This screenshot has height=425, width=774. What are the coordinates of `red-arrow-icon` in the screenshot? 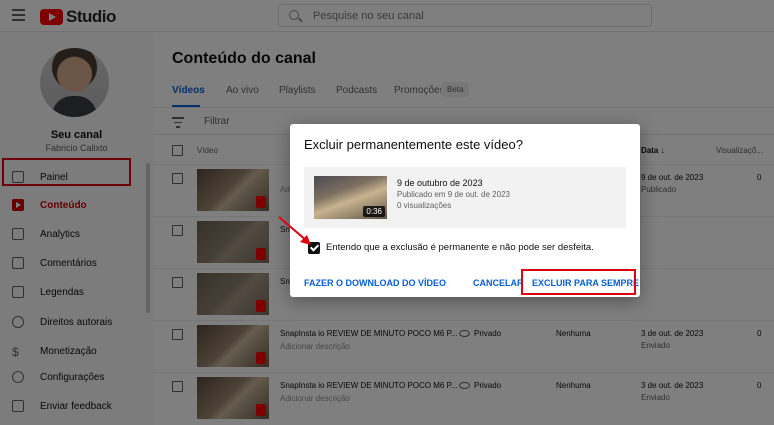 It's located at (294, 230).